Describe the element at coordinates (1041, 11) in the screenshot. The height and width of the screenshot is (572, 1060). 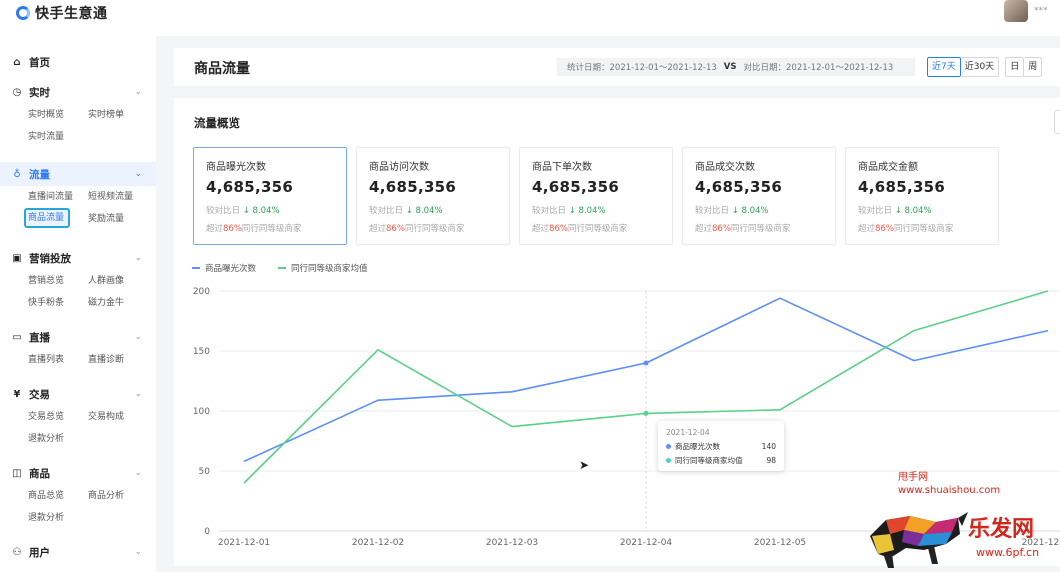
I see `user-name: ***` at that location.